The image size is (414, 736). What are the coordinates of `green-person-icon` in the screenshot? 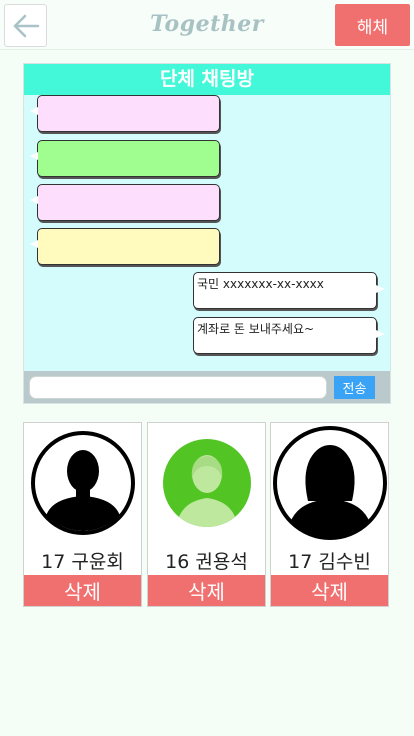 It's located at (206, 483).